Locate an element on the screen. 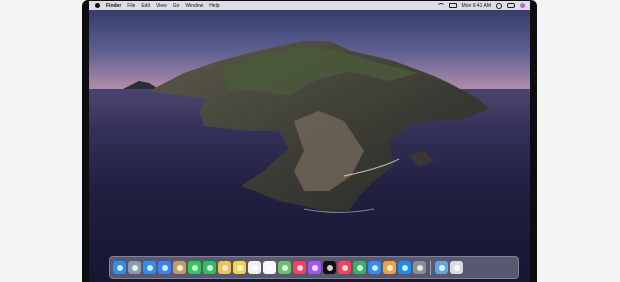  music-icon is located at coordinates (299, 267).